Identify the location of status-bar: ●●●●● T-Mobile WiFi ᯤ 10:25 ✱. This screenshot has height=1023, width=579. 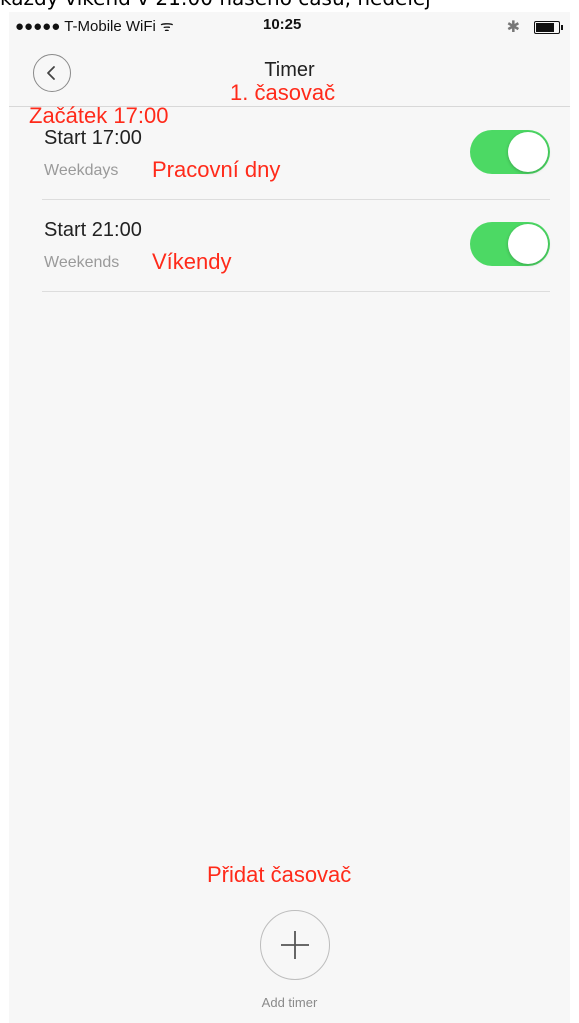
(289, 26).